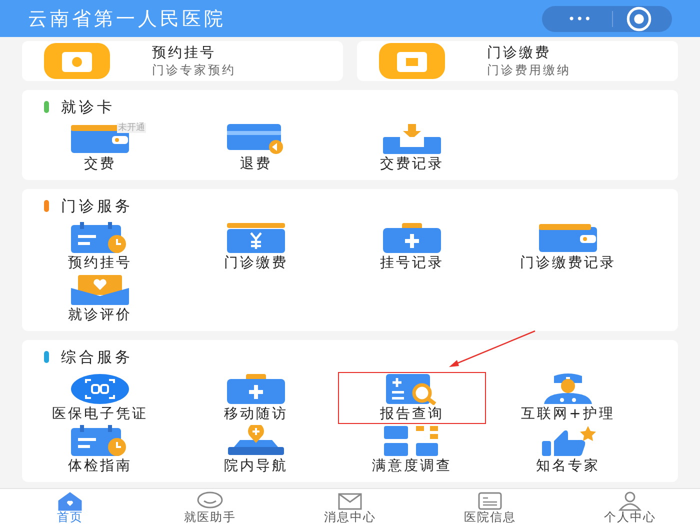 The image size is (700, 525). Describe the element at coordinates (256, 139) in the screenshot. I see `card-icon` at that location.